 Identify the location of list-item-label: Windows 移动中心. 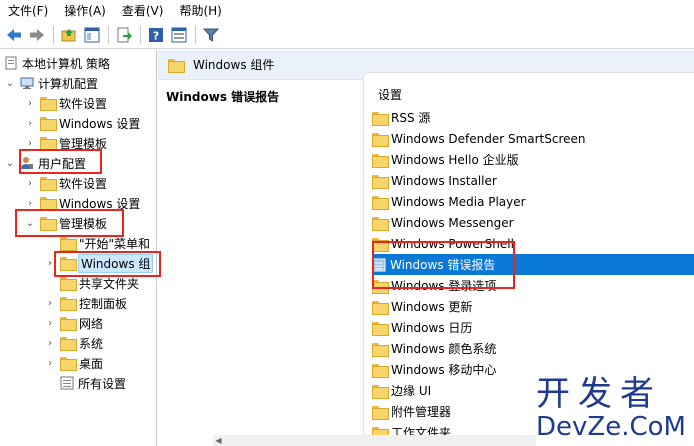
(444, 370).